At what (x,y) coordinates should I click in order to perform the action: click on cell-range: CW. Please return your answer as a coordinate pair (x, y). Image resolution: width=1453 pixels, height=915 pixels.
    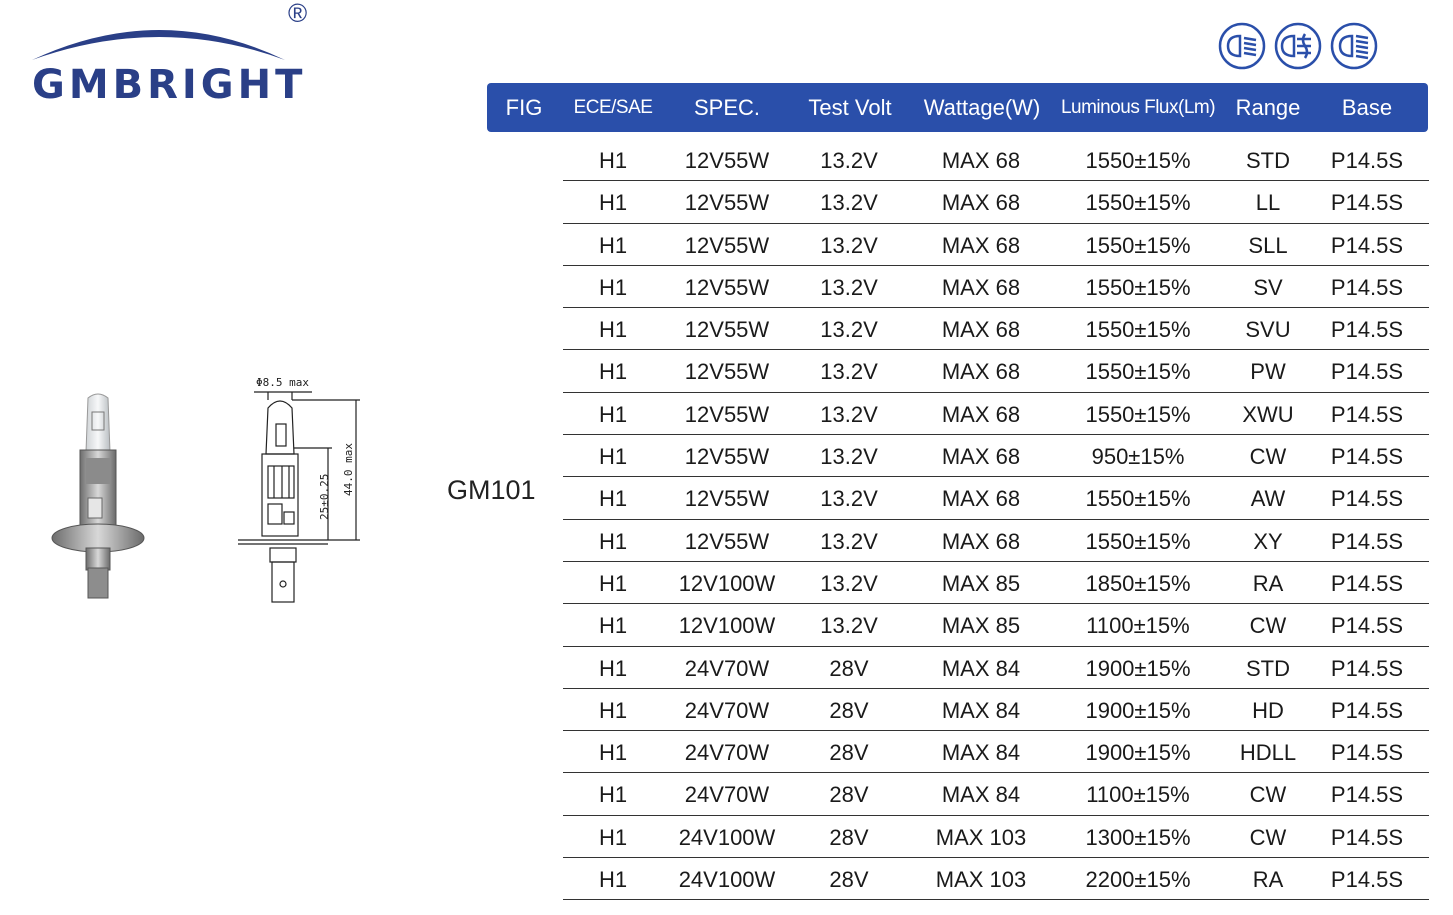
    Looking at the image, I should click on (1268, 837).